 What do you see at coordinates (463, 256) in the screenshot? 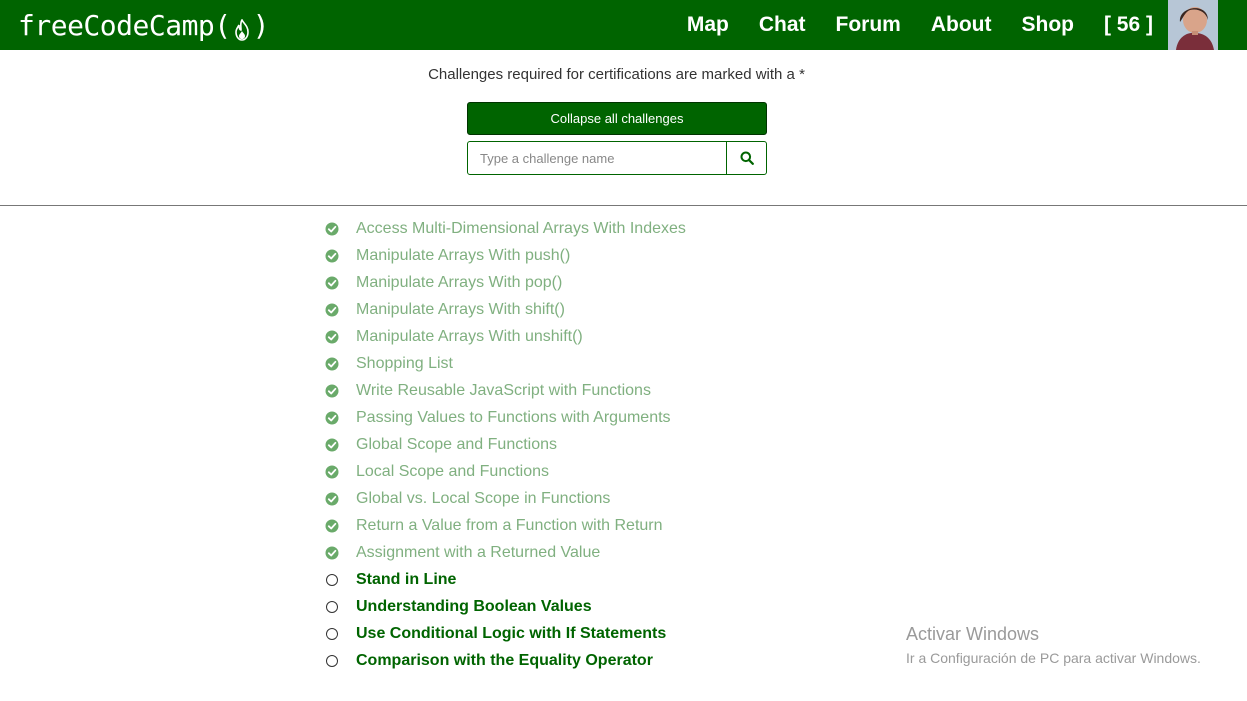
I see `challenge-title: Manipulate Arrays With push()` at bounding box center [463, 256].